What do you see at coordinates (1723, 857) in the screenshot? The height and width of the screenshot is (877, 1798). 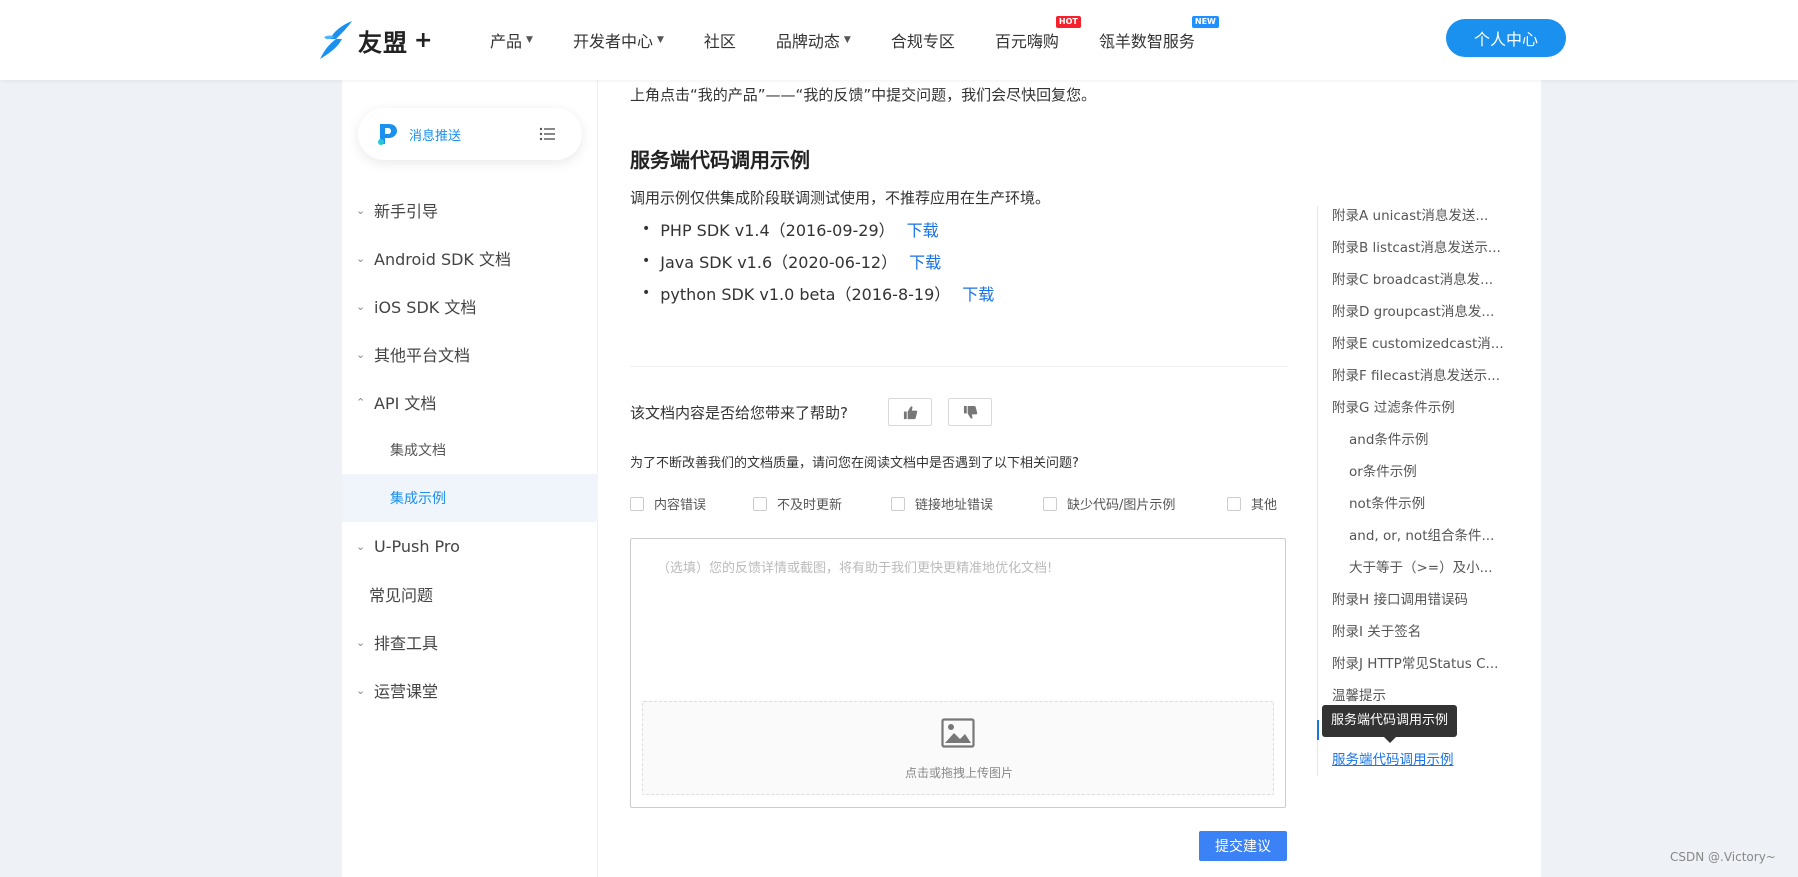 I see `csdn-watermark: CSDN @.Victory~` at bounding box center [1723, 857].